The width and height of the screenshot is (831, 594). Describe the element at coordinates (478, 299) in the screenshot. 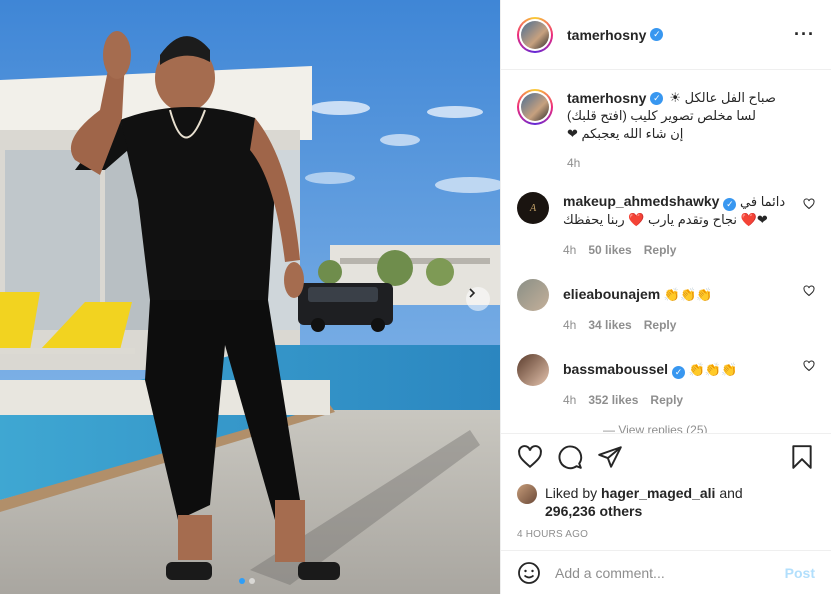

I see `carousel-next-button` at that location.